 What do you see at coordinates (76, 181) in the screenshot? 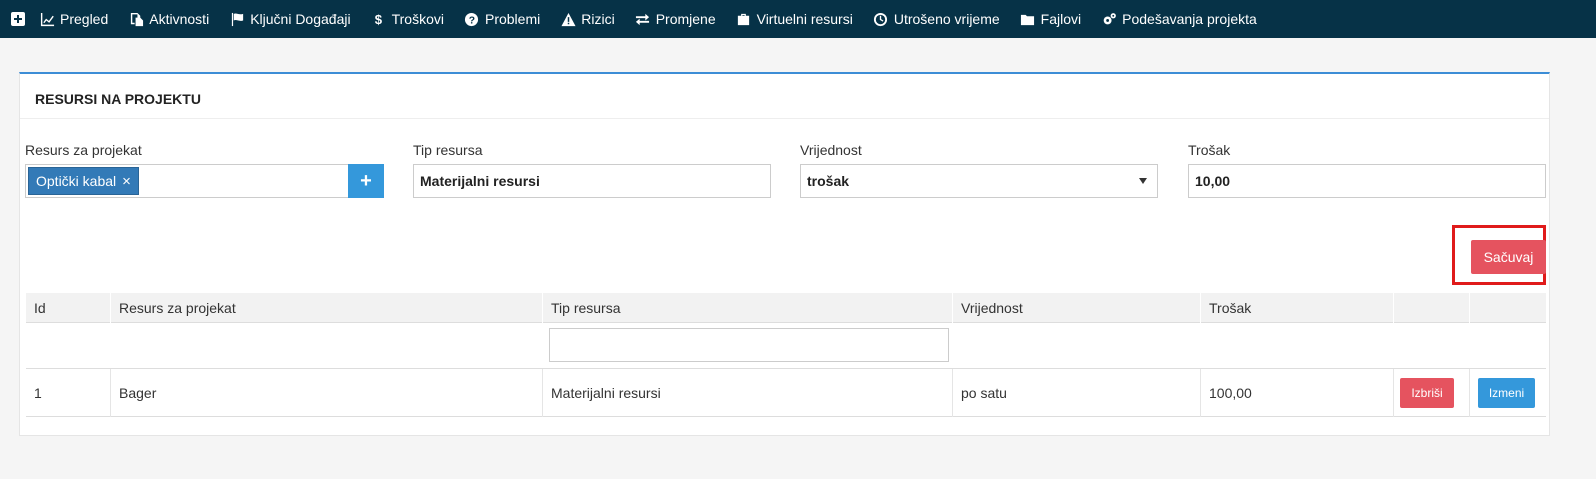
I see `tag-label: Optički kabal` at bounding box center [76, 181].